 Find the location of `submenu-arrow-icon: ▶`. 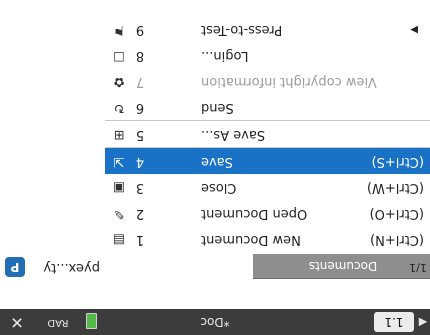

submenu-arrow-icon: ▶ is located at coordinates (414, 29).